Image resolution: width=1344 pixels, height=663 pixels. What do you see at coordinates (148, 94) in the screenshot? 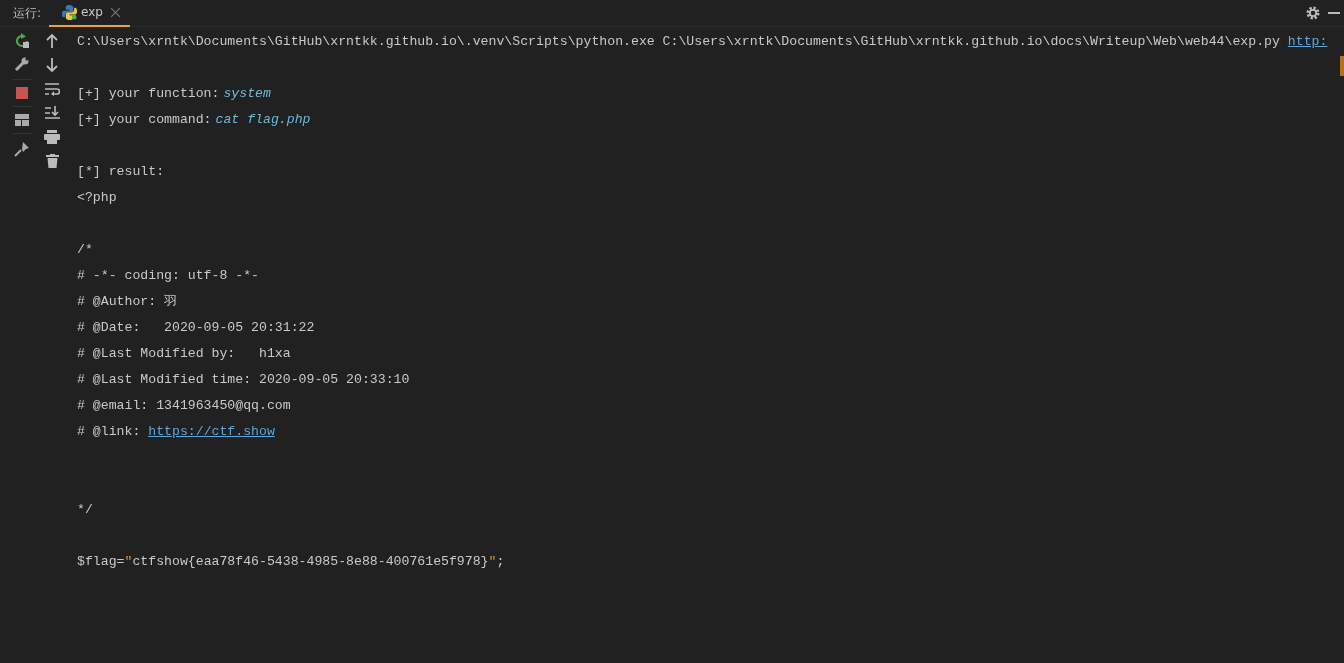
I see `console-text: [+] your function:` at bounding box center [148, 94].